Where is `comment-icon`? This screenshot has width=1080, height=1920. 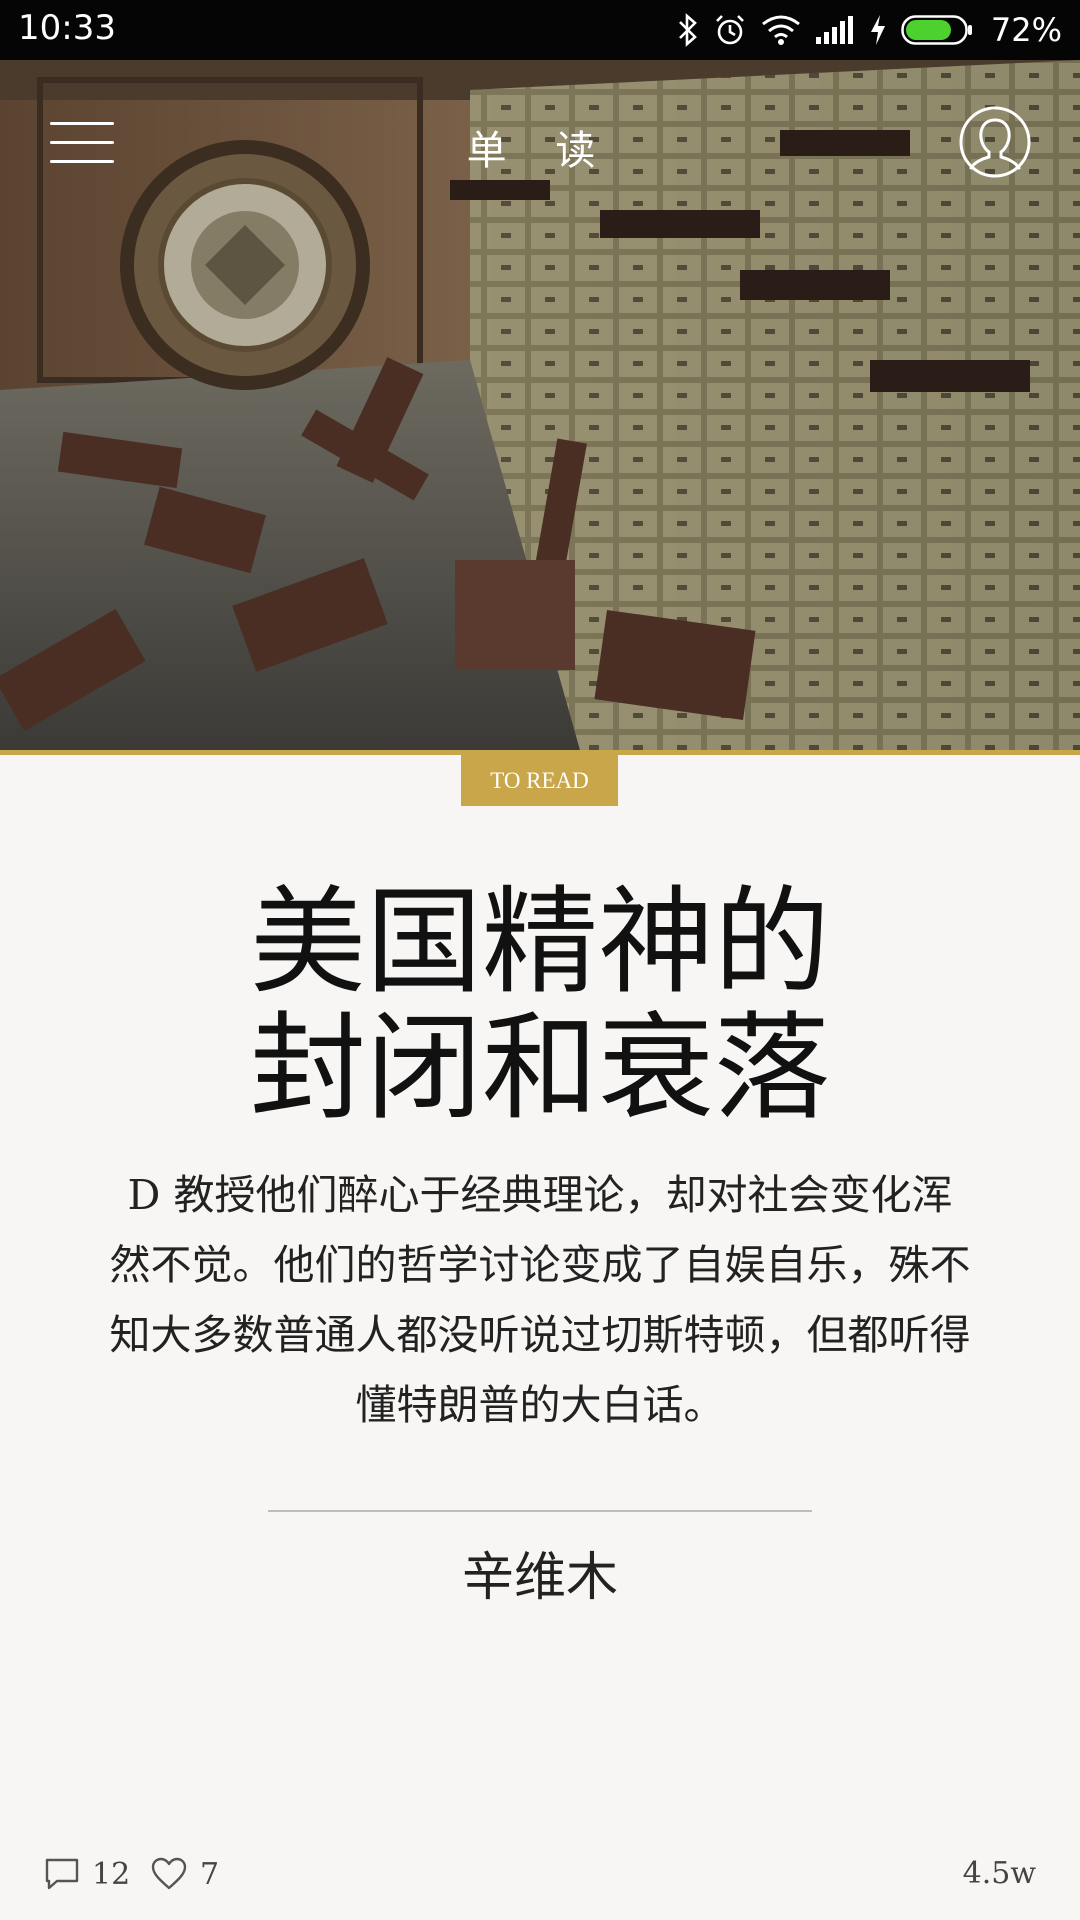 comment-icon is located at coordinates (62, 1874).